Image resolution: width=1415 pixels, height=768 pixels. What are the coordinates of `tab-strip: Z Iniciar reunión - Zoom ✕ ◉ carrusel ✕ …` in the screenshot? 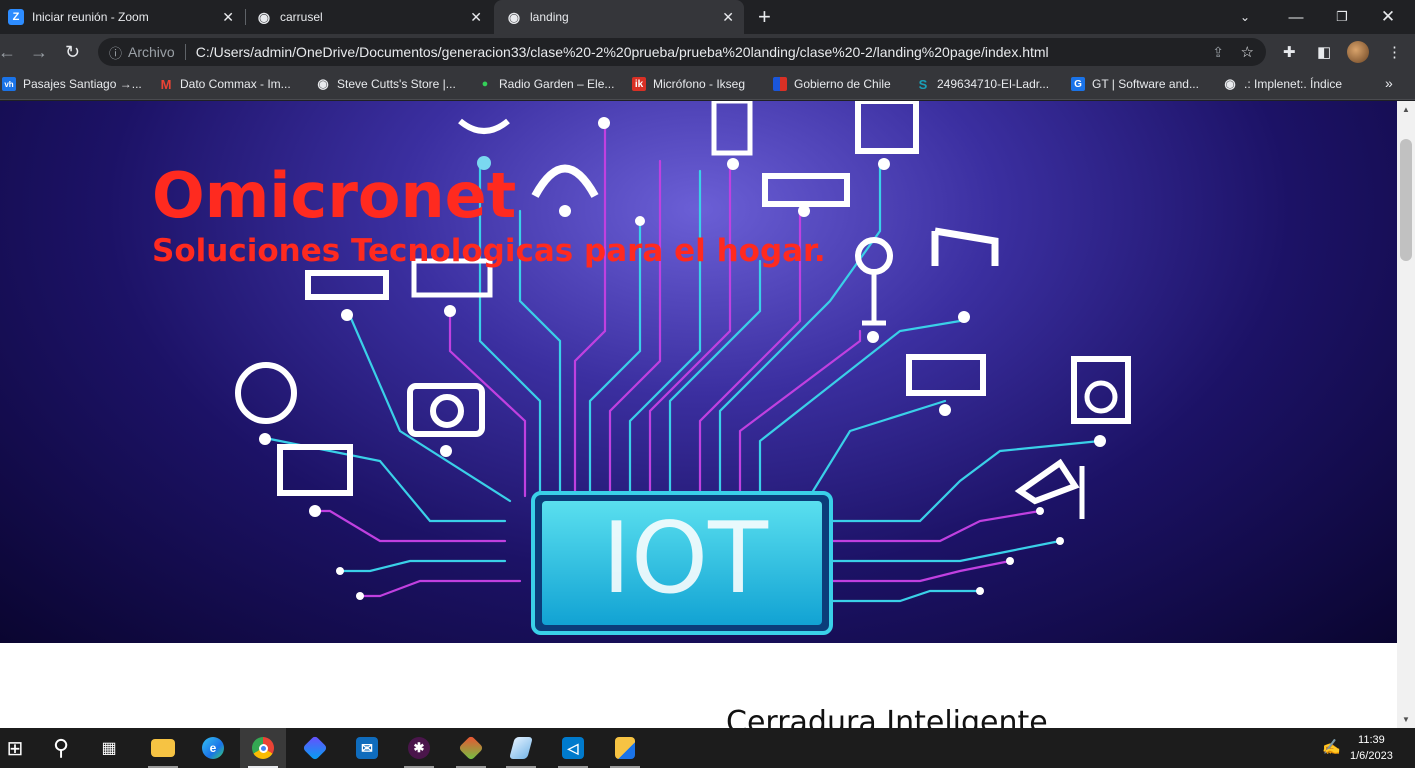 It's located at (707, 17).